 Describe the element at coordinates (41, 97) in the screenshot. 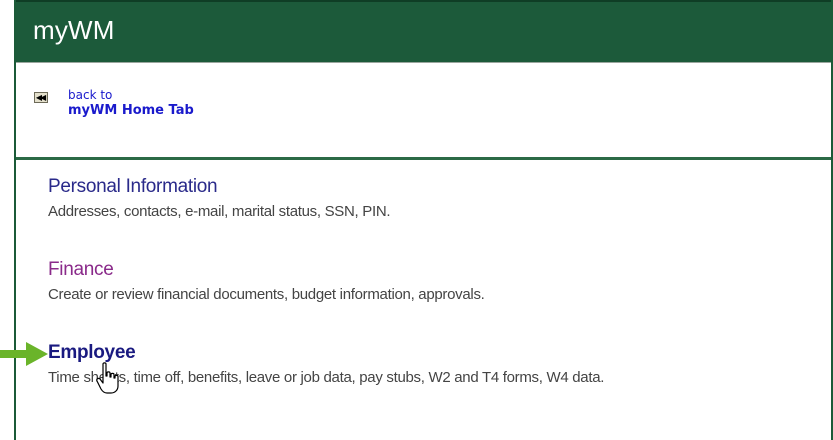

I see `rewind-icon: ◀◀` at that location.